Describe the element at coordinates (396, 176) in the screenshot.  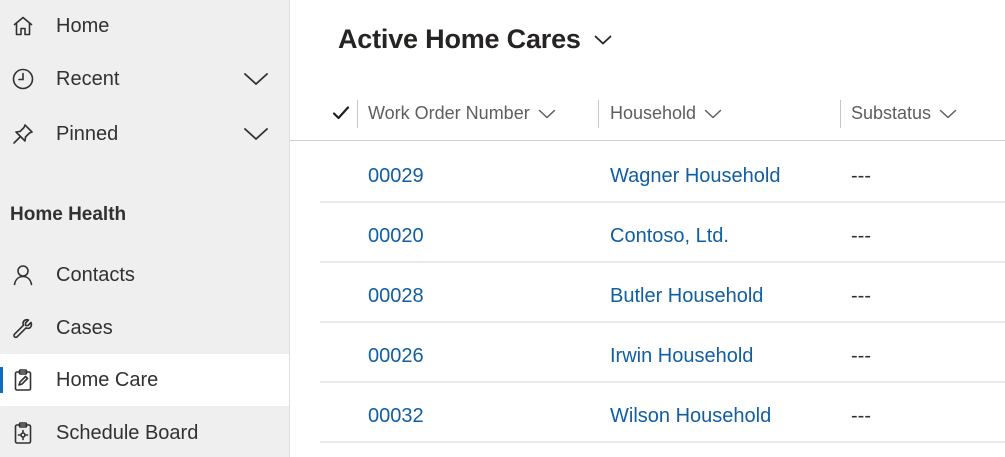
I see `work-order-link: 00029` at that location.